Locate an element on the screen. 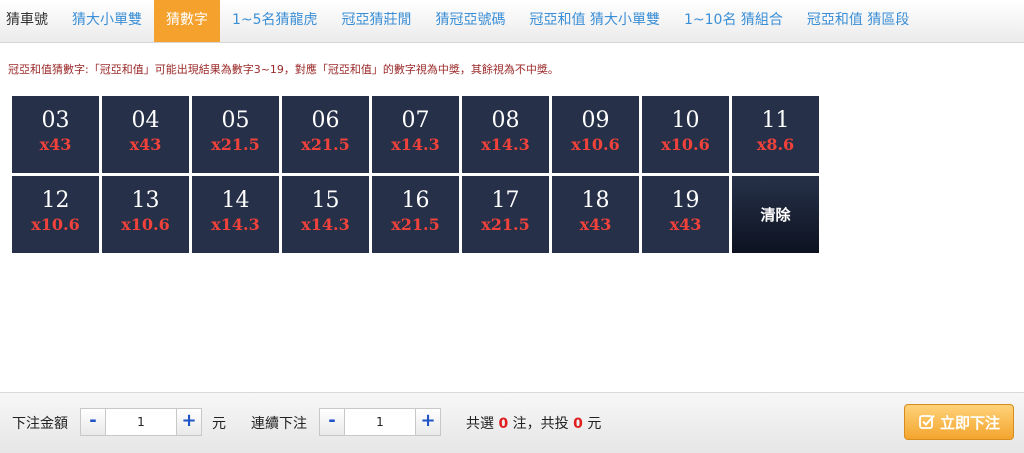 The width and height of the screenshot is (1024, 453). total-amount: 0 is located at coordinates (578, 424).